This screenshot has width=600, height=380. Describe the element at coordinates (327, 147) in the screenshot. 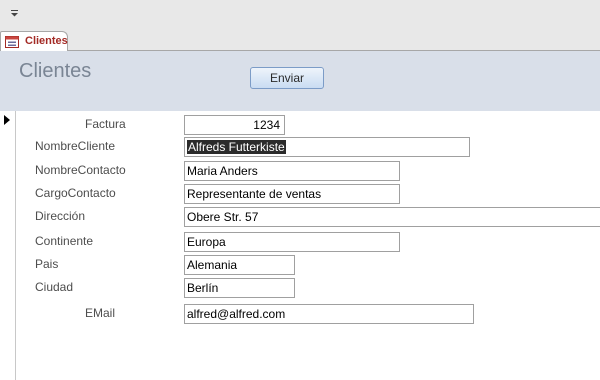

I see `nombre-cliente-field: Alfreds Futterkiste` at that location.